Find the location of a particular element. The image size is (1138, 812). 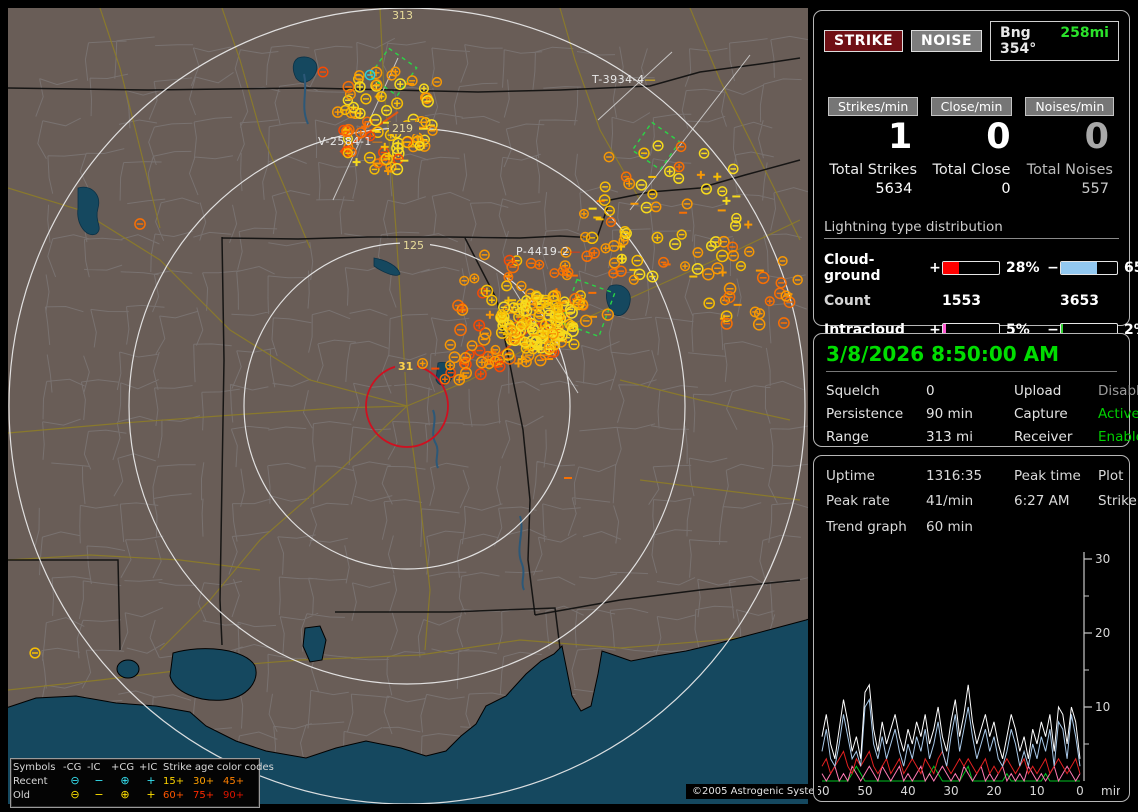

peak-time-label: Peak time is located at coordinates (1047, 476).